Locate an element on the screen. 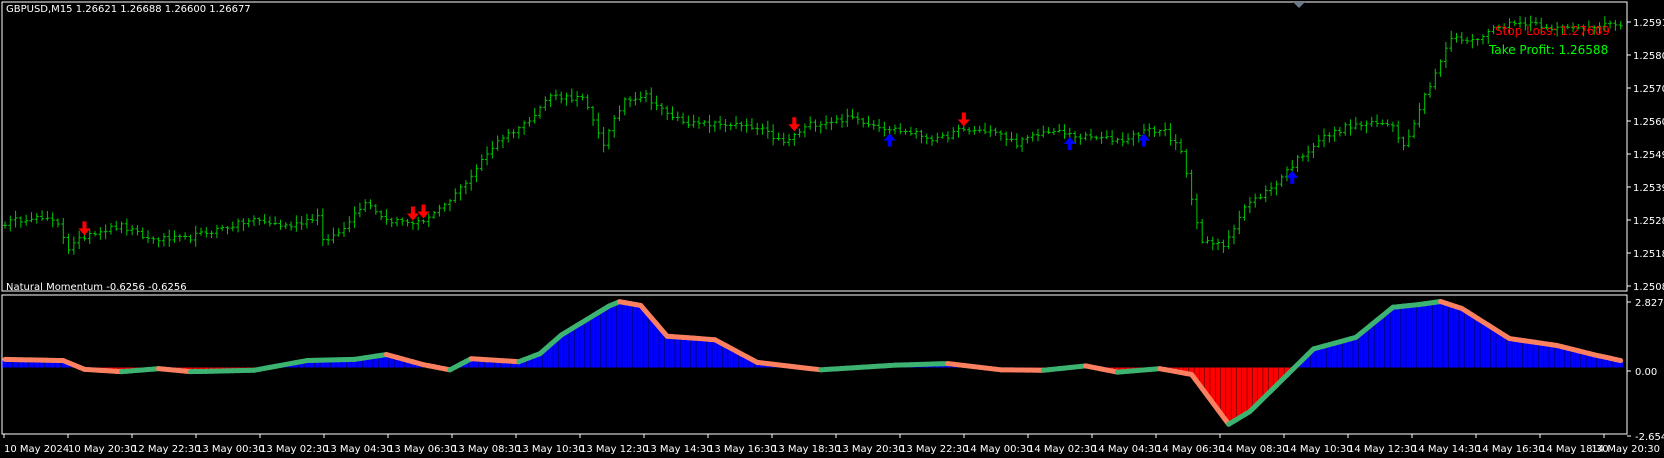 This screenshot has height=458, width=1664. time-axis-label: 10 May 20:30 is located at coordinates (102, 449).